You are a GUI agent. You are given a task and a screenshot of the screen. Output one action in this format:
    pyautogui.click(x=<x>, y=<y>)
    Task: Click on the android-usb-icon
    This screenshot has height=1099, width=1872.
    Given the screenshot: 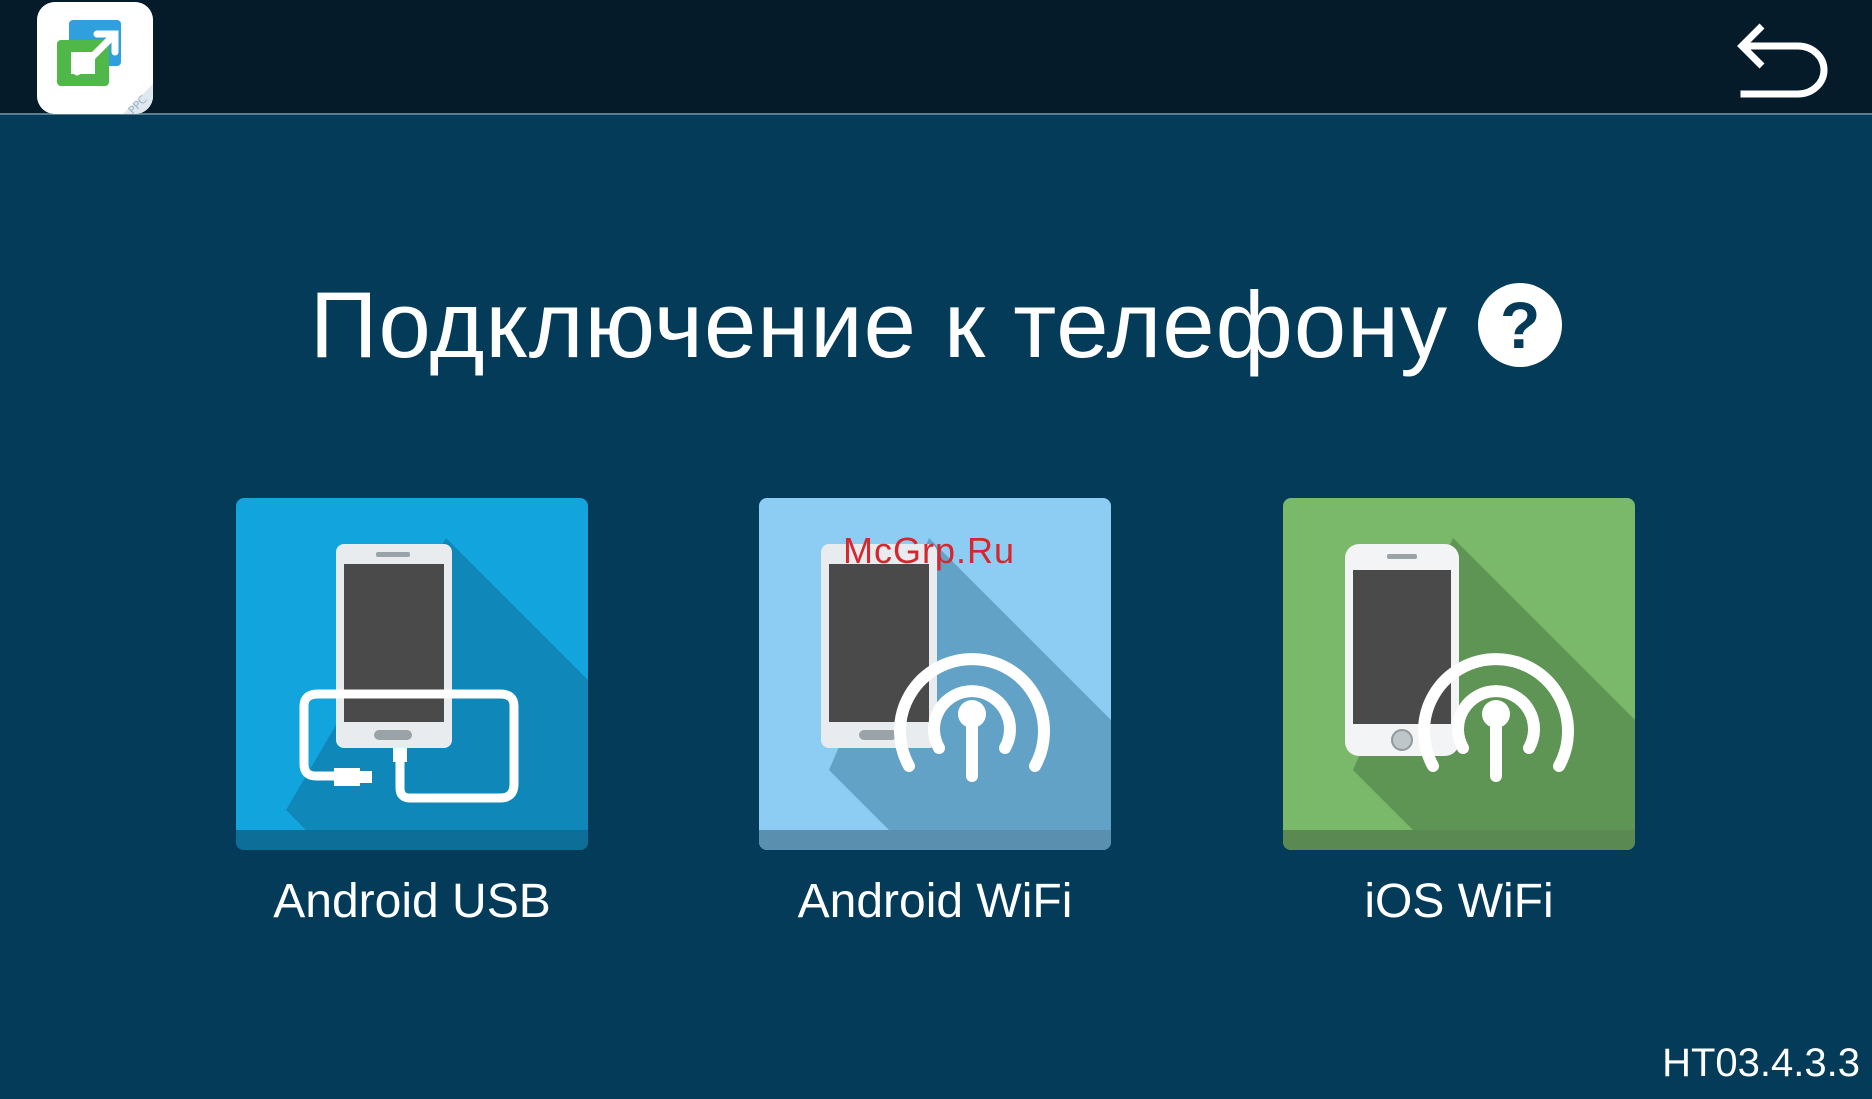 What is the action you would take?
    pyautogui.click(x=412, y=674)
    